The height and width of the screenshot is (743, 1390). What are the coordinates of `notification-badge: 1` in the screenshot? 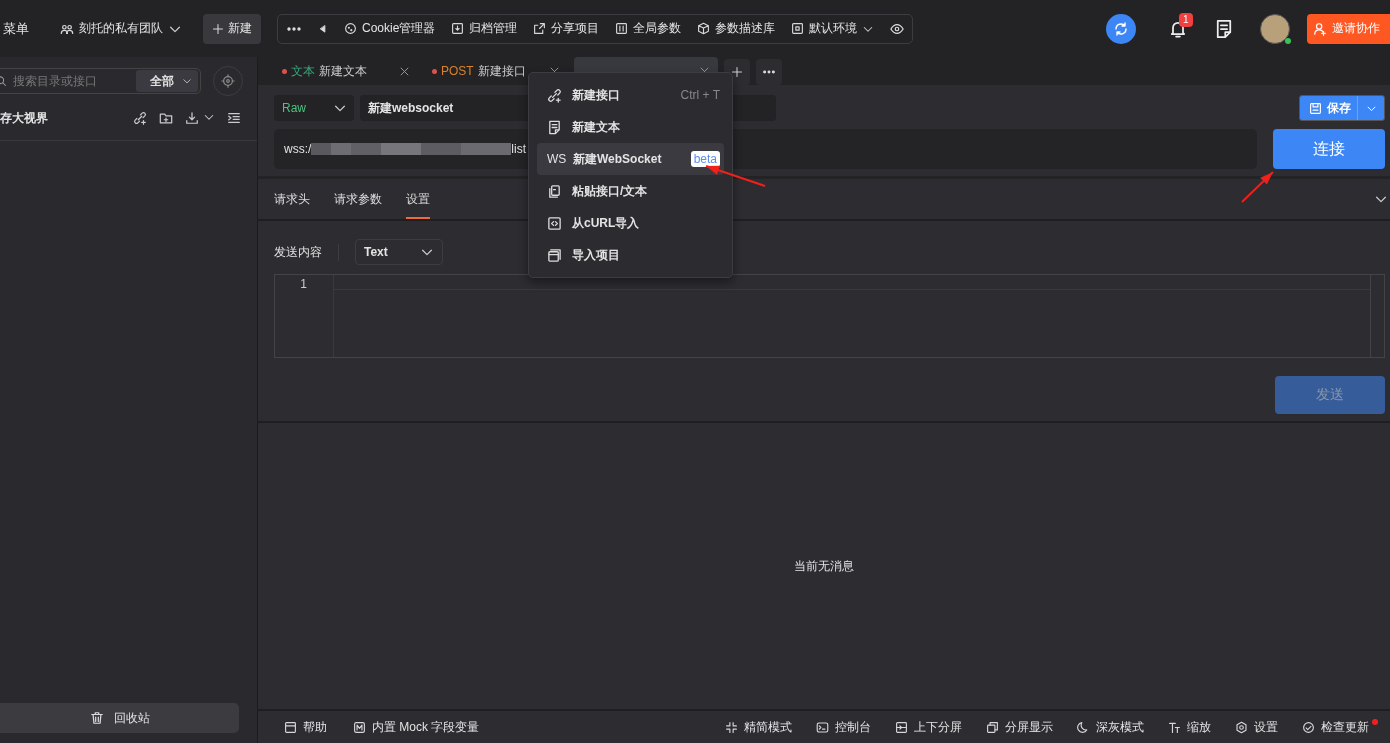 It's located at (1186, 19).